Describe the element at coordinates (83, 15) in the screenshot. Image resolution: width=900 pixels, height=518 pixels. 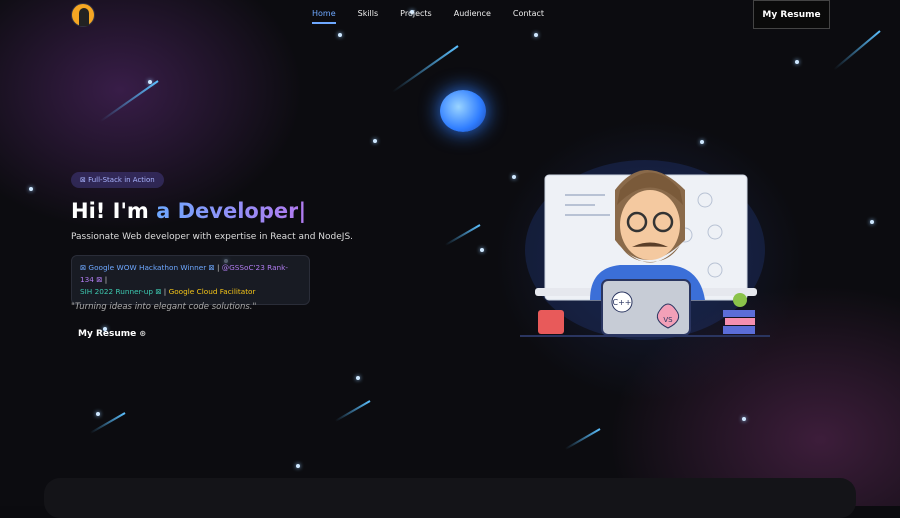
I see `avatar` at that location.